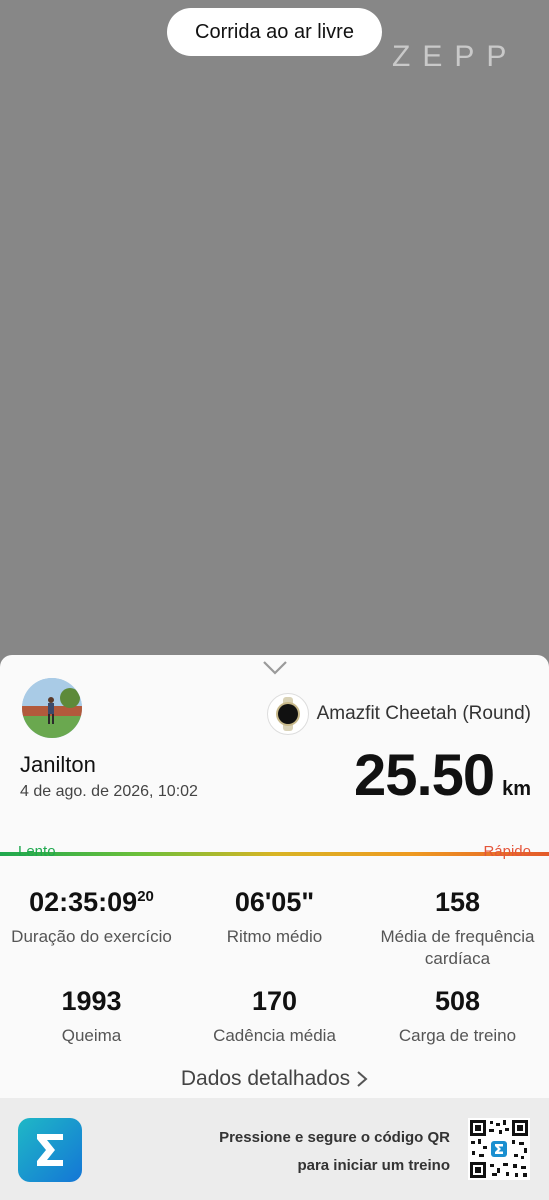 The image size is (549, 1200). I want to click on zepp-app-icon, so click(50, 1150).